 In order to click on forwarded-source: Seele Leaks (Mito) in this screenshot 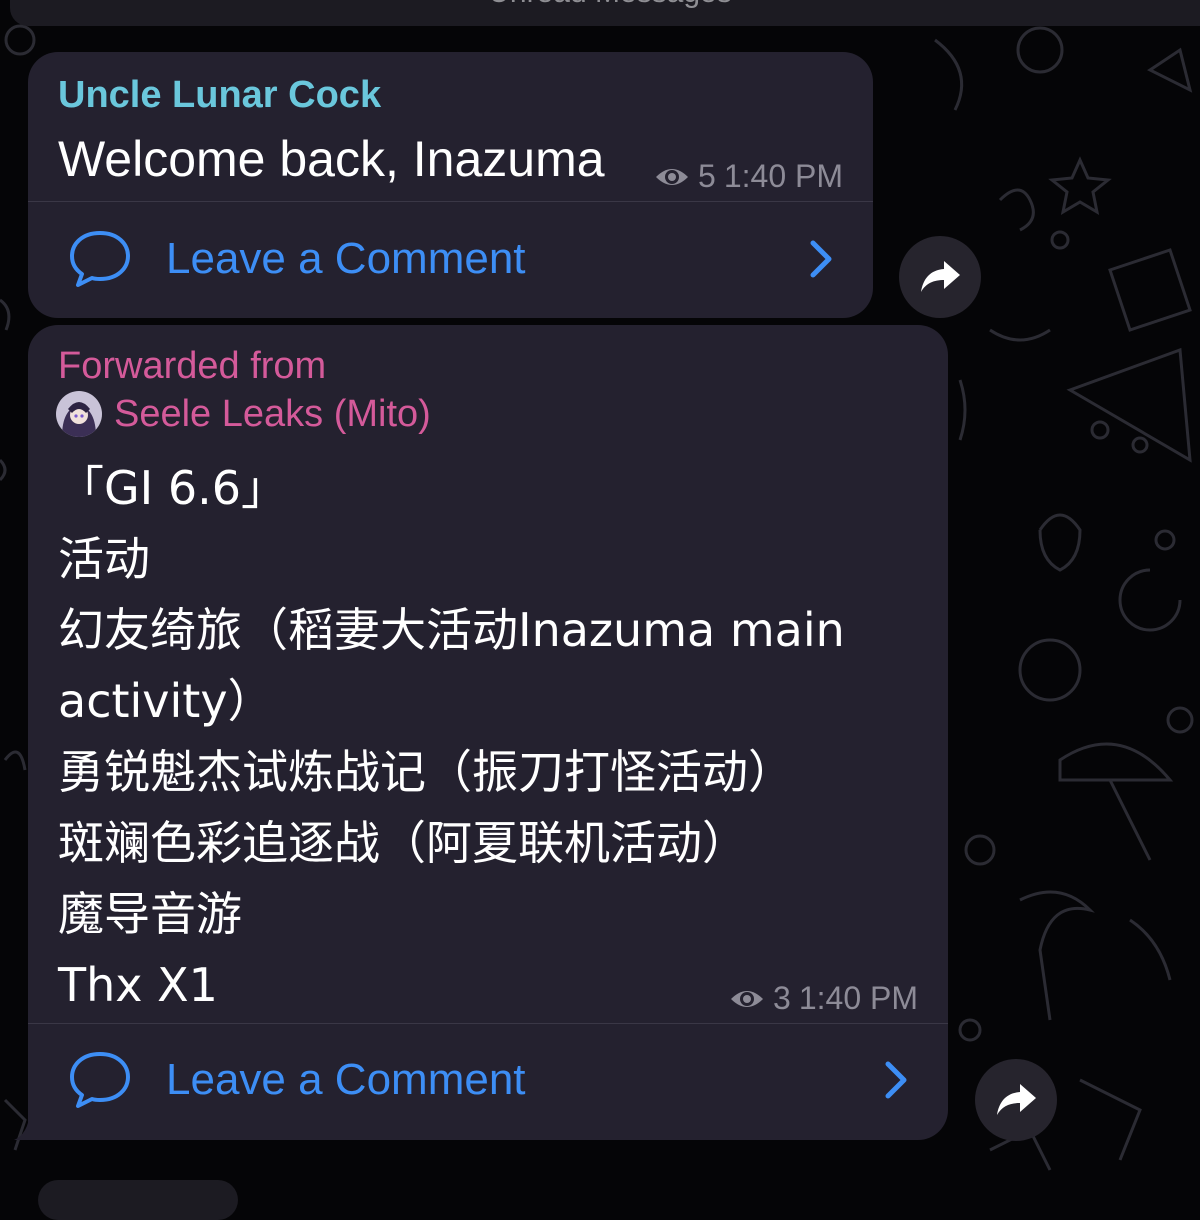, I will do `click(243, 414)`.